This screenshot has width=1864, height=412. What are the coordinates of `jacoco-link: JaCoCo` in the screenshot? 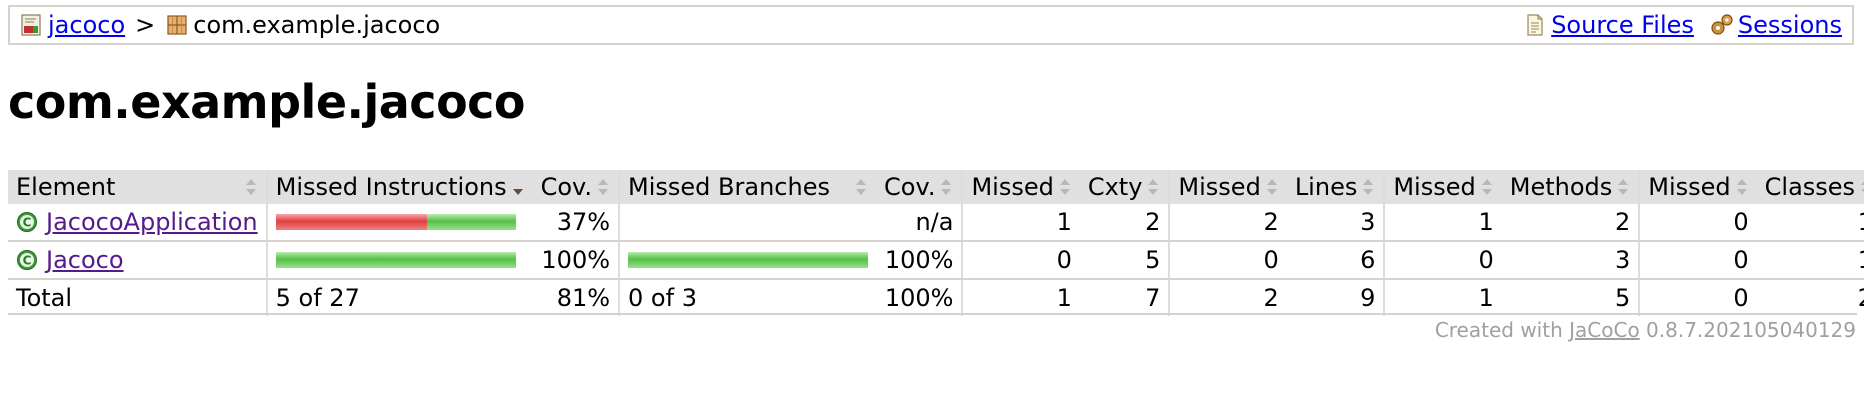 It's located at (1604, 330).